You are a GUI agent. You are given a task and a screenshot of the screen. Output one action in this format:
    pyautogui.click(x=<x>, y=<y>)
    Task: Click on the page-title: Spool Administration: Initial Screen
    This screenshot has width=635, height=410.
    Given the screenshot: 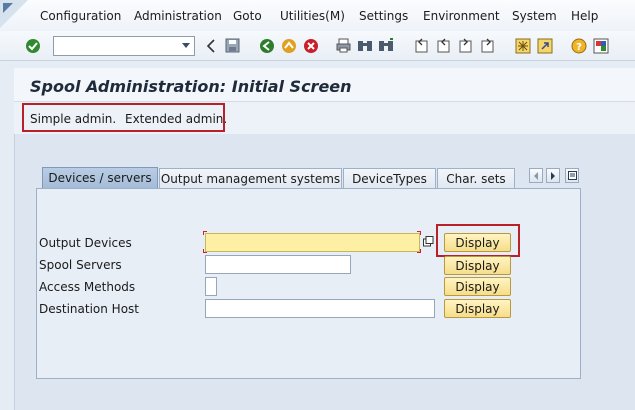 What is the action you would take?
    pyautogui.click(x=191, y=86)
    